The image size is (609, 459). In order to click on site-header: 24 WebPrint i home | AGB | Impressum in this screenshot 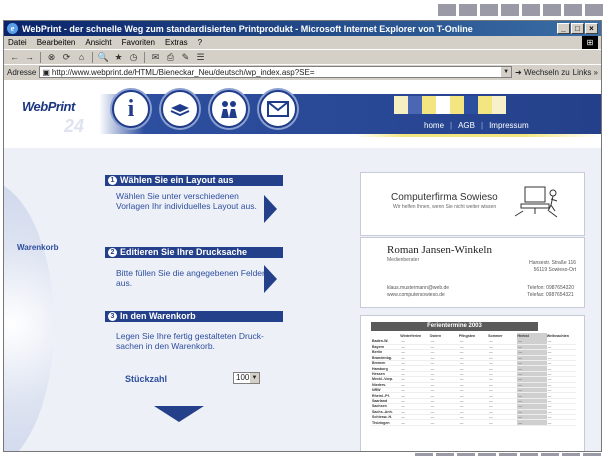, I will do `click(302, 114)`.